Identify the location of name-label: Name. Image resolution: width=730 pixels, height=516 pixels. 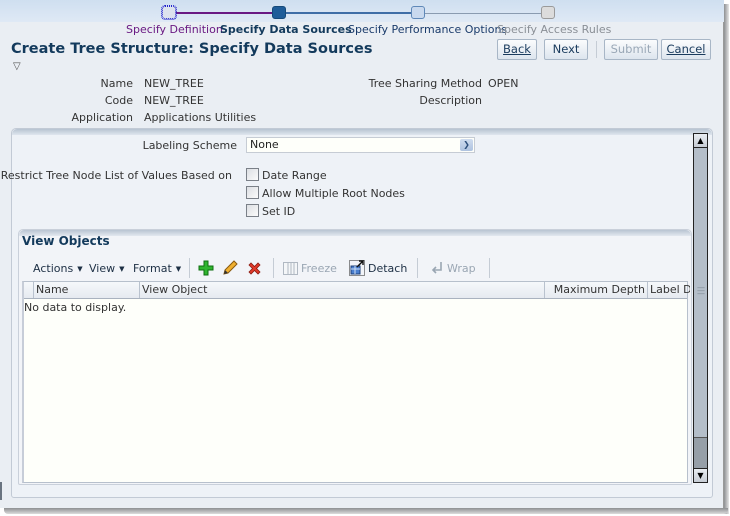
(116, 83).